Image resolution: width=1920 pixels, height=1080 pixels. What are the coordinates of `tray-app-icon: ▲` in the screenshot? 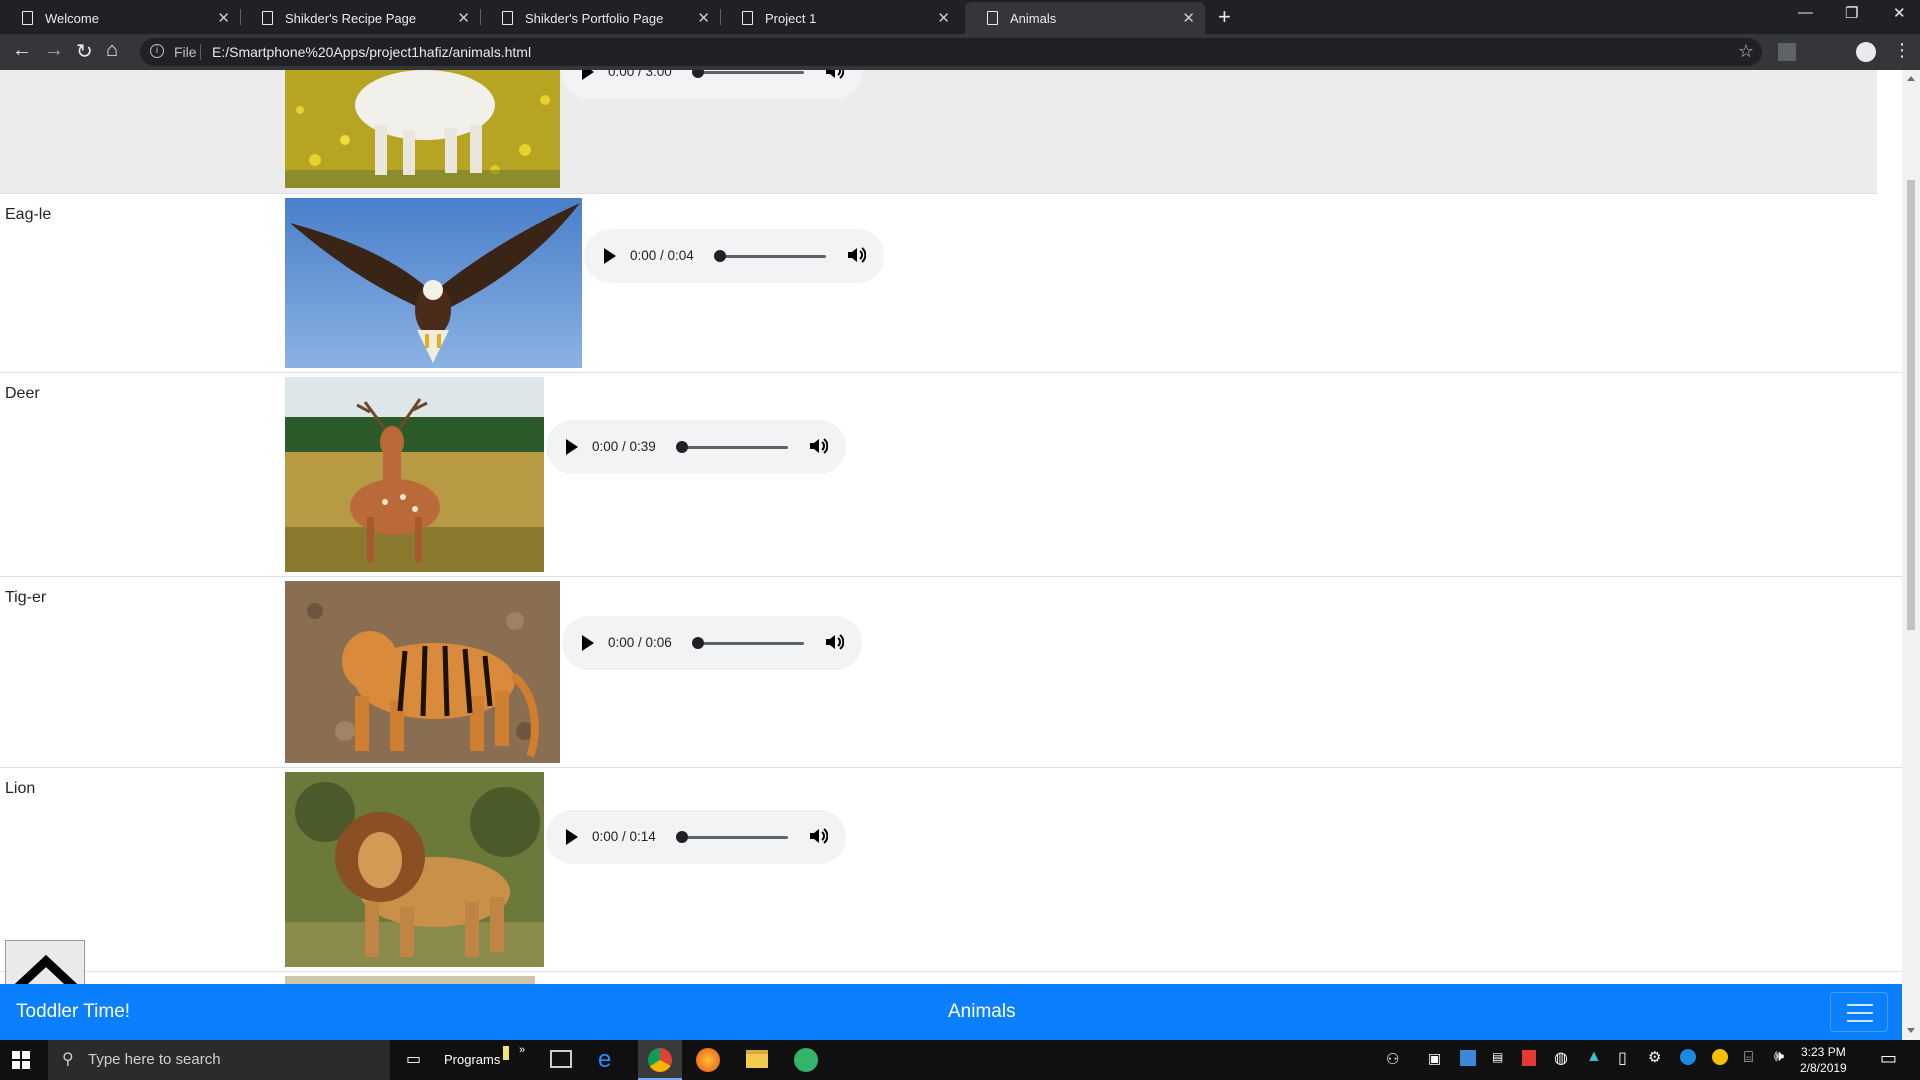 It's located at (1594, 1057).